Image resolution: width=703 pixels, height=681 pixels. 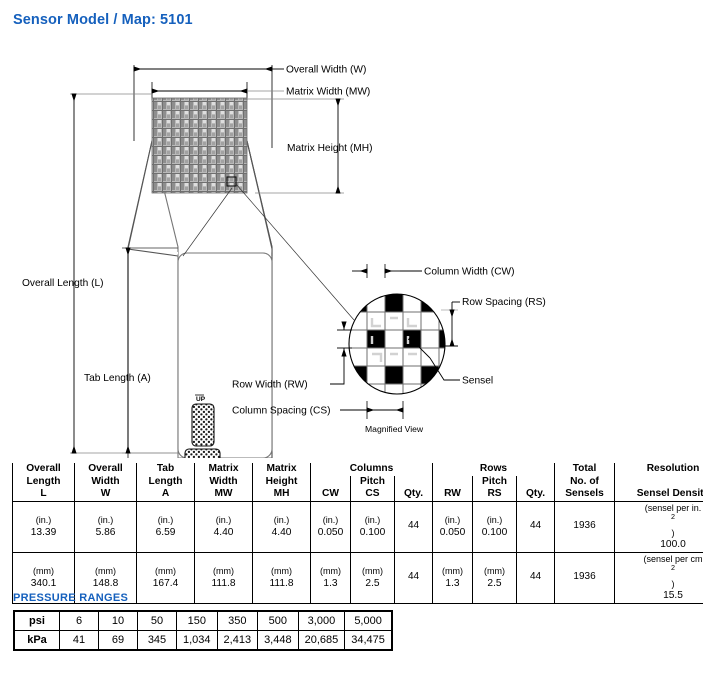 I want to click on th-overall-width: Overall Width W, so click(x=105, y=482).